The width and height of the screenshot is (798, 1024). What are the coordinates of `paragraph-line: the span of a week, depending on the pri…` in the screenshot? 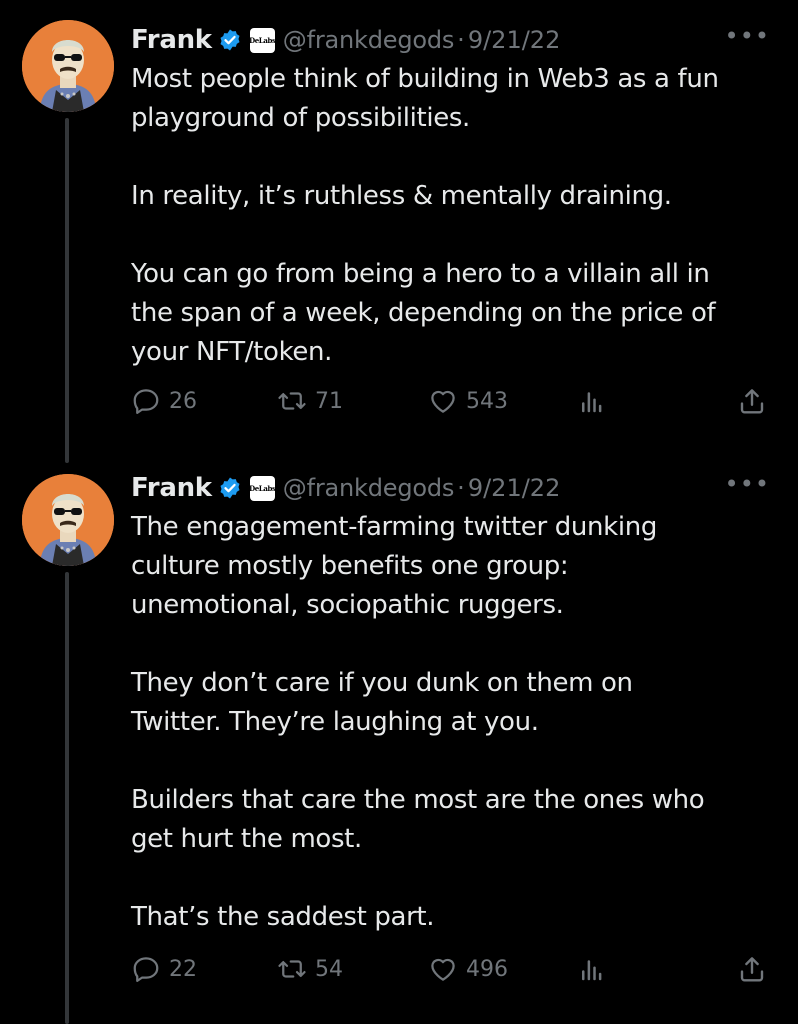 It's located at (423, 313).